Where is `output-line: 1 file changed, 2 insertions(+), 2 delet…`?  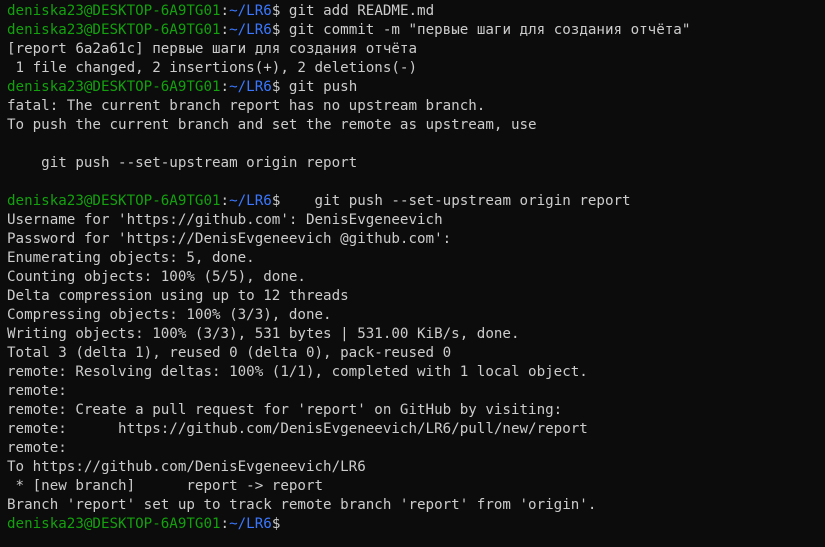 output-line: 1 file changed, 2 insertions(+), 2 delet… is located at coordinates (416, 68).